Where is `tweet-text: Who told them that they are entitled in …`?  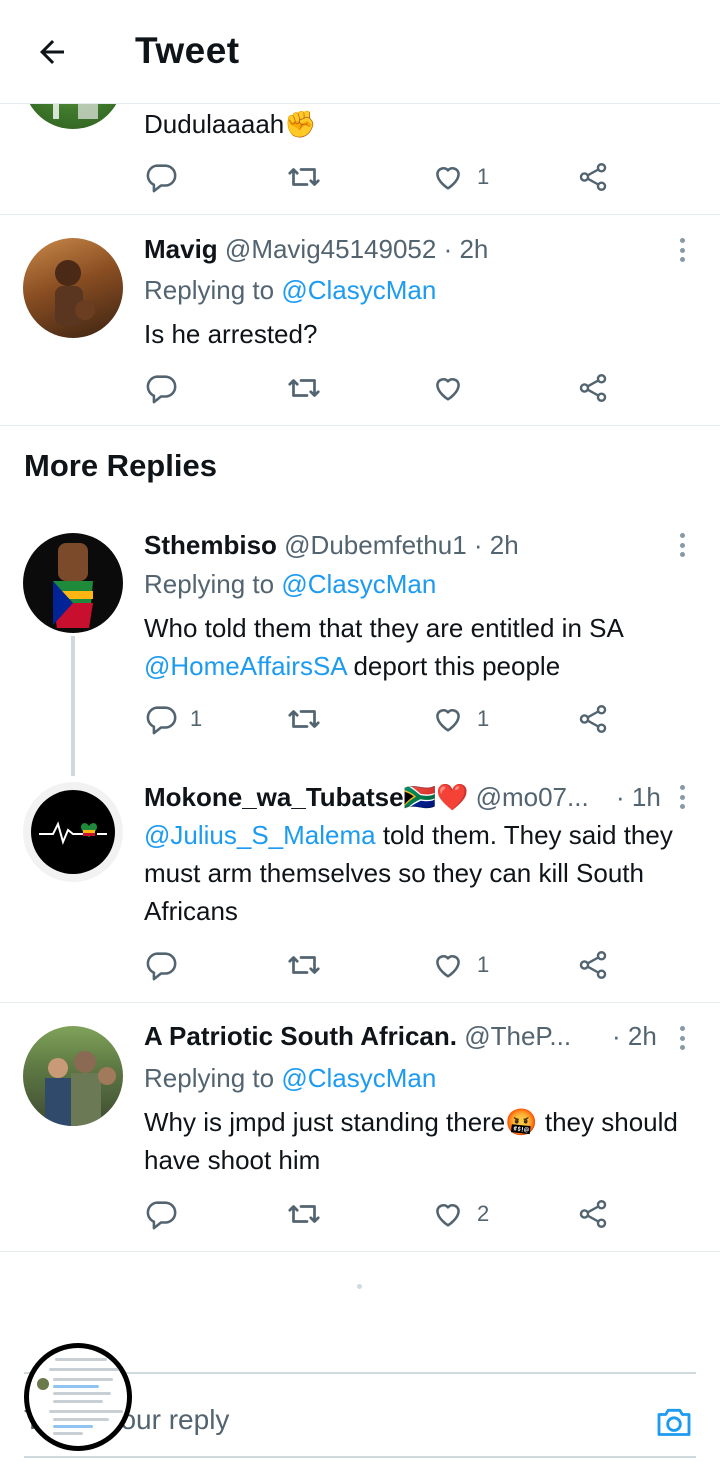
tweet-text: Who told them that they are entitled in … is located at coordinates (424, 647).